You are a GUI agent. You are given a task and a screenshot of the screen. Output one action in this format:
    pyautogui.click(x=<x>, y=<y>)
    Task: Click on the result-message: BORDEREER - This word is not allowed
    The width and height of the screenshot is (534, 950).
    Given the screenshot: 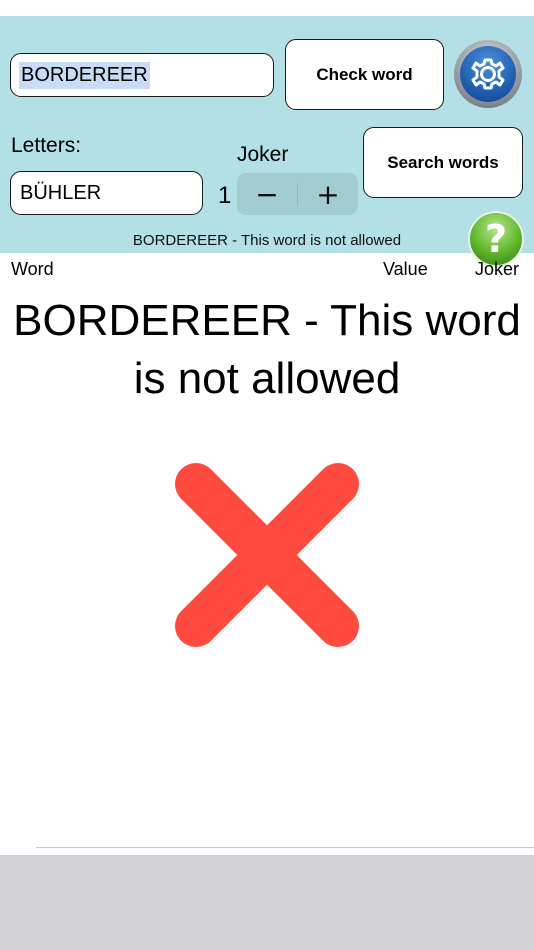 What is the action you would take?
    pyautogui.click(x=267, y=349)
    